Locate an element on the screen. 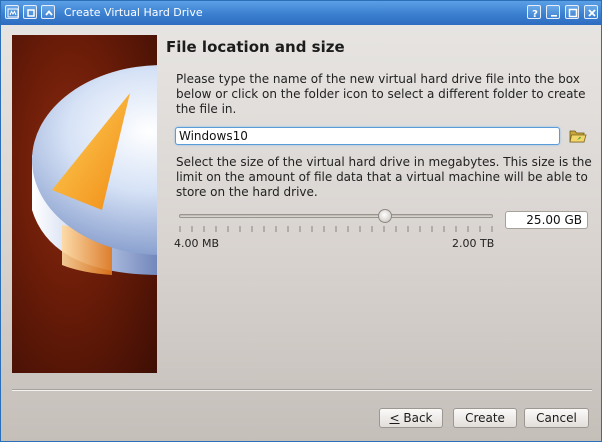 This screenshot has width=602, height=442. size-slider is located at coordinates (336, 222).